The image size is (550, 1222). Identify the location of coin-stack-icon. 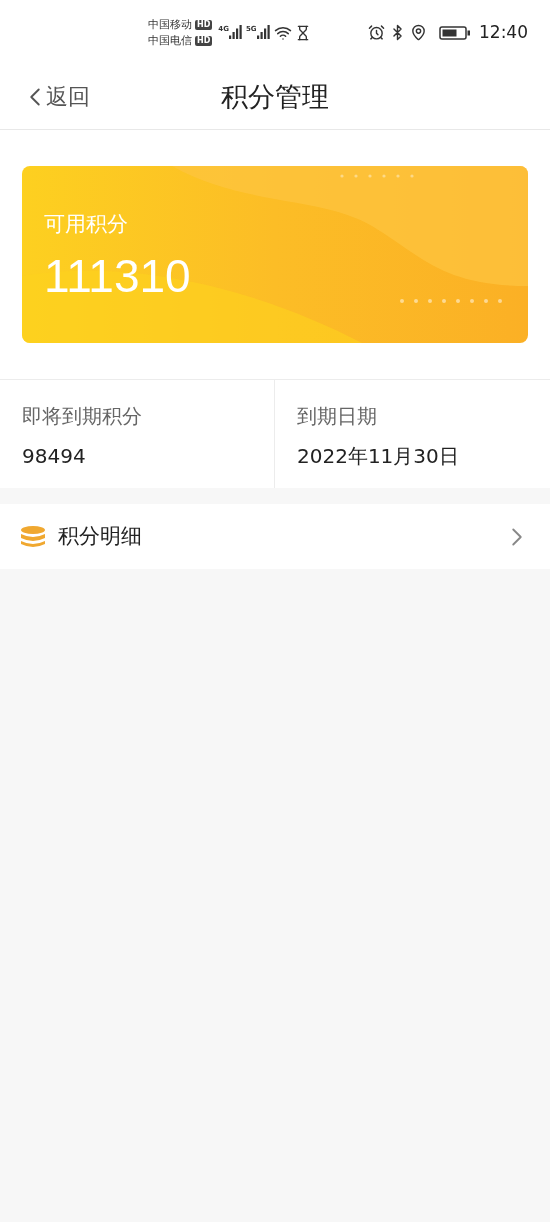
(33, 536).